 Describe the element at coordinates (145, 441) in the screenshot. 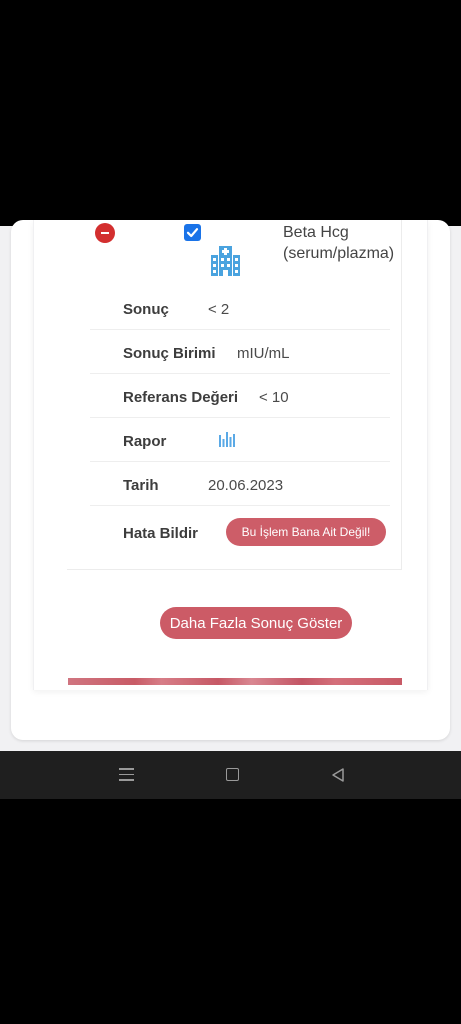

I see `field-label: Rapor` at that location.